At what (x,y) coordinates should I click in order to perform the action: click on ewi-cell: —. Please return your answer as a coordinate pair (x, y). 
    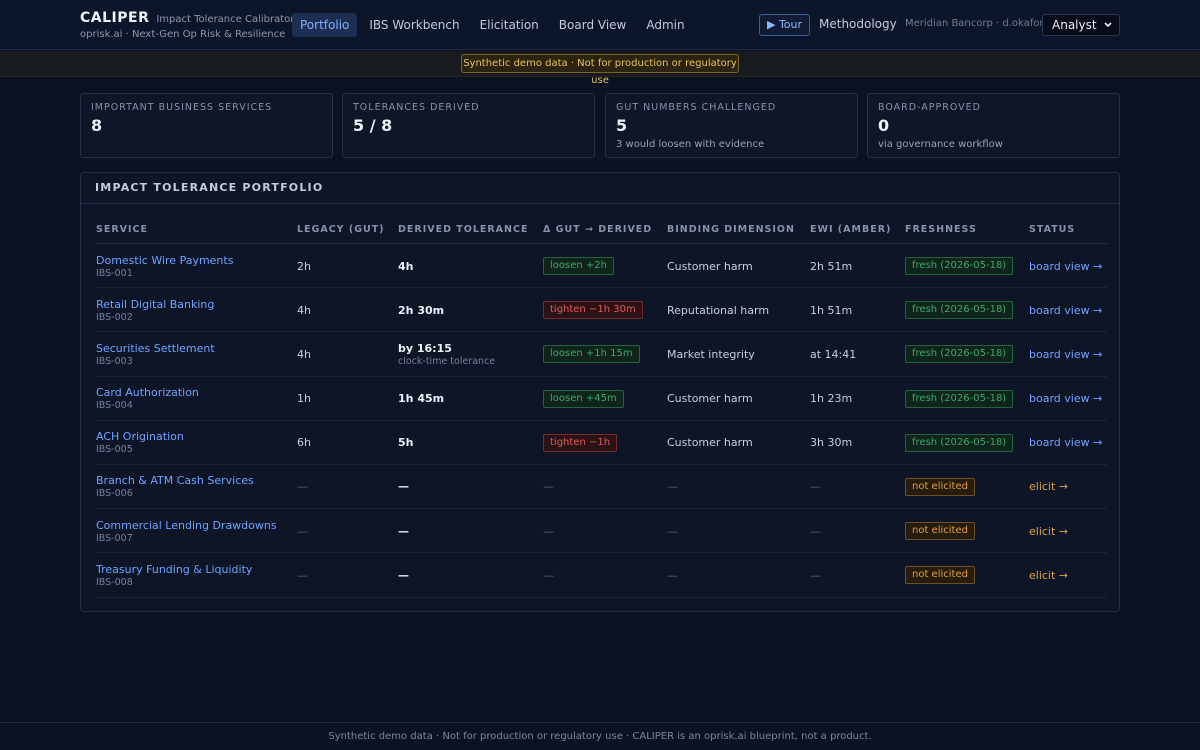
    Looking at the image, I should click on (815, 531).